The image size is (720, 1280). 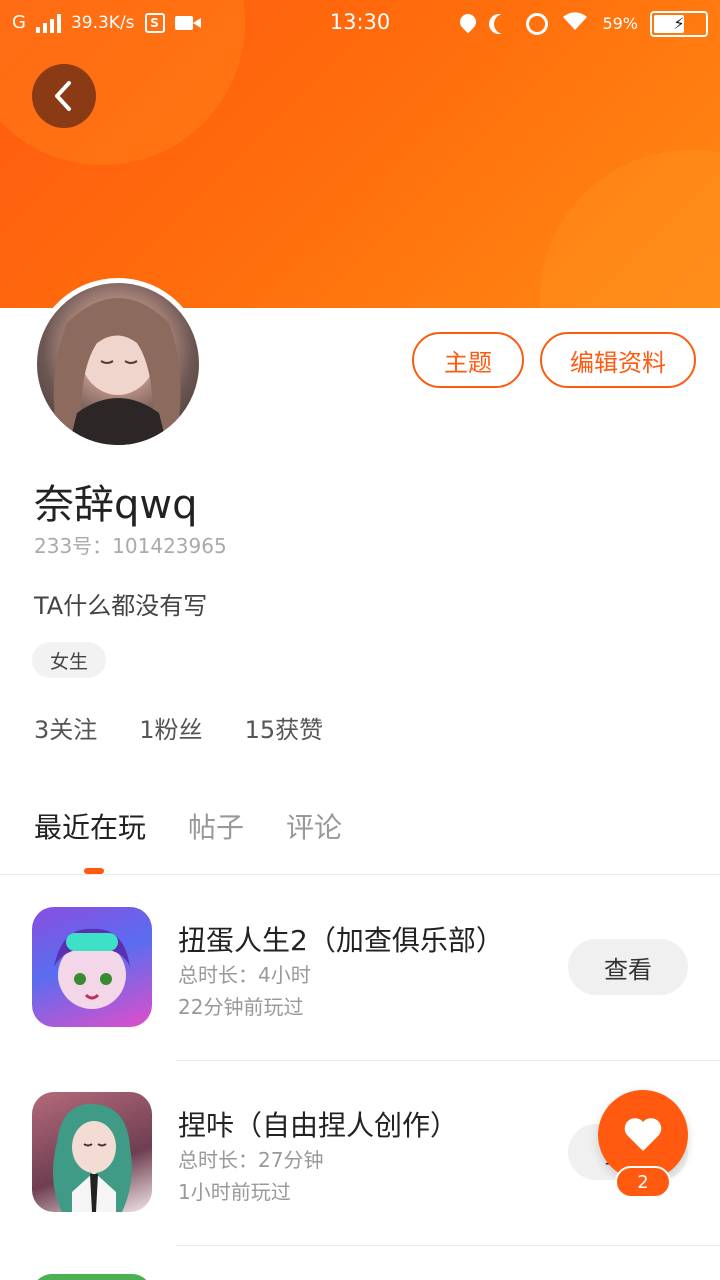 I want to click on fans-count: 1粉丝, so click(x=170, y=727).